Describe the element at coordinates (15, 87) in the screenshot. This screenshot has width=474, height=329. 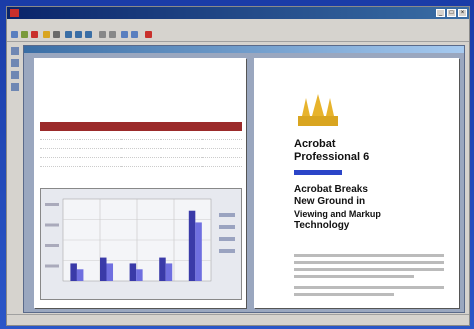
I see `layers-tab-icon` at that location.